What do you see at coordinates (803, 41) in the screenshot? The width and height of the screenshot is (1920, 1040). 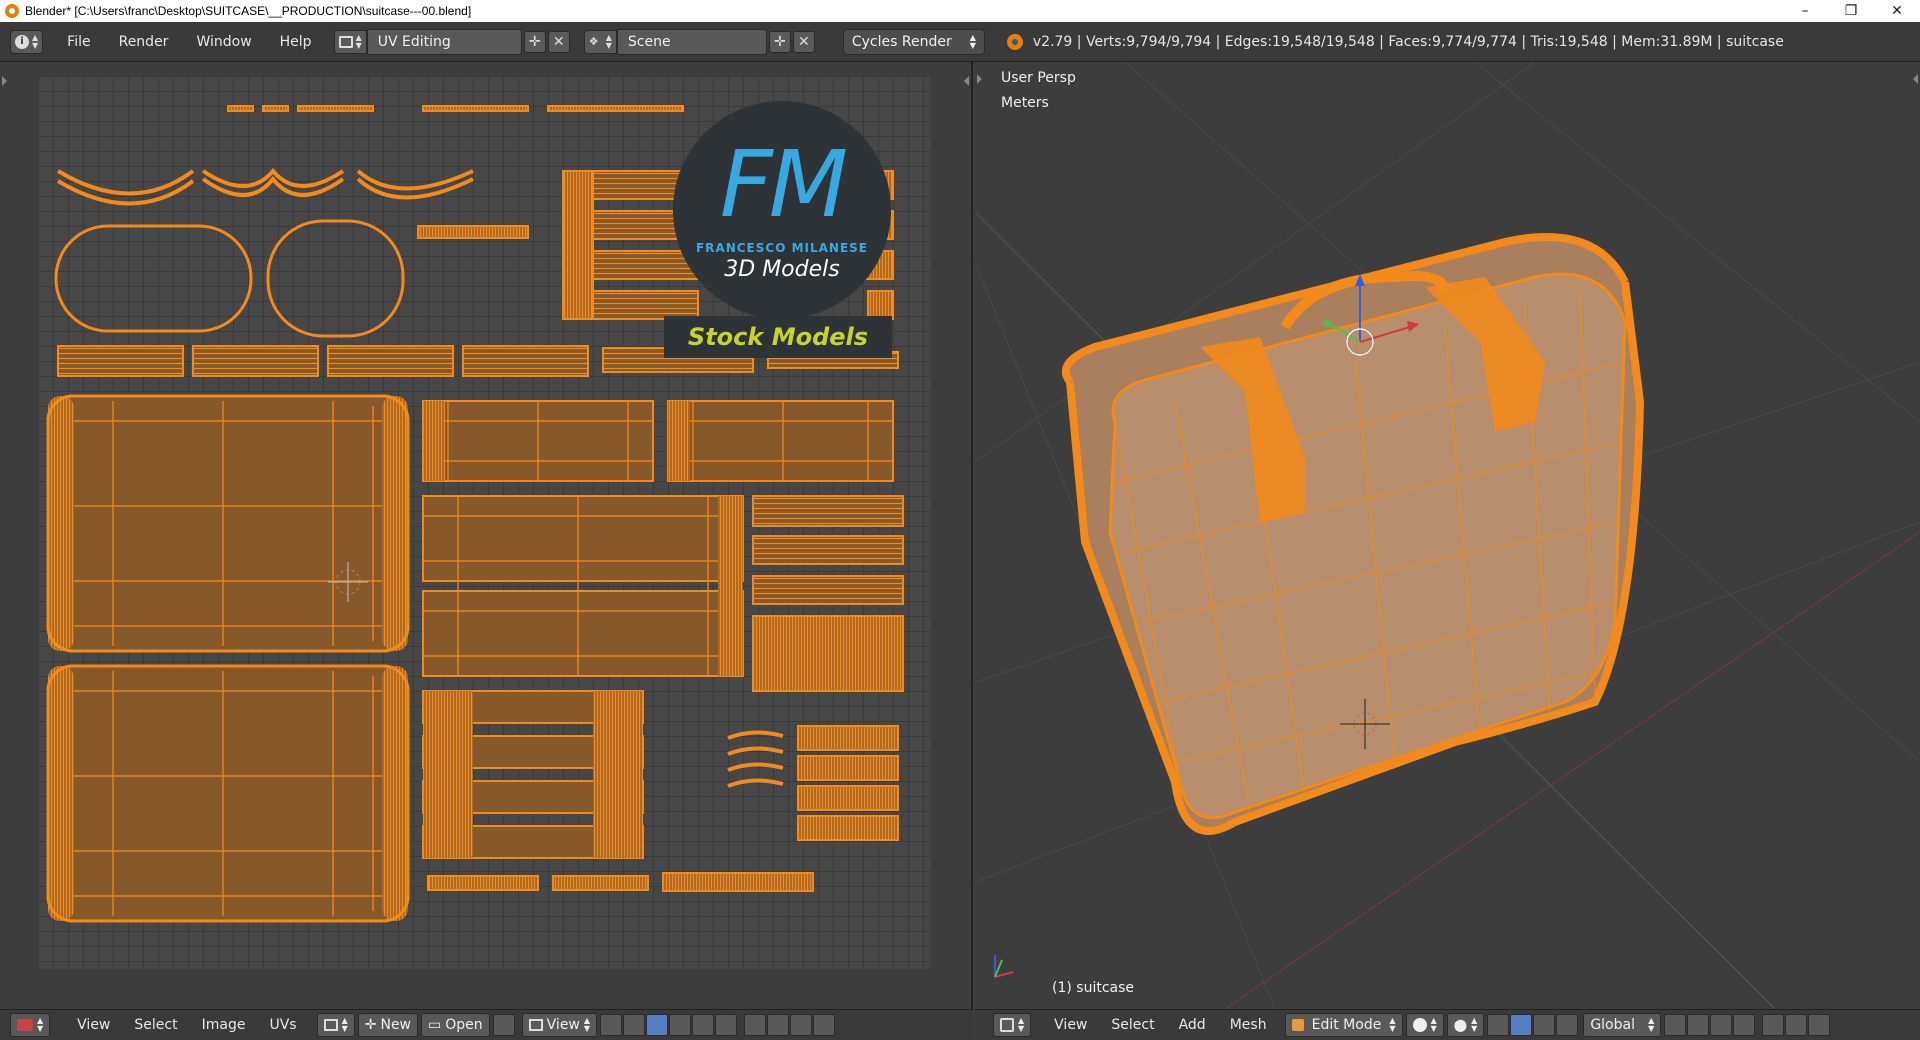 I see `delete-scene-button: ✕` at bounding box center [803, 41].